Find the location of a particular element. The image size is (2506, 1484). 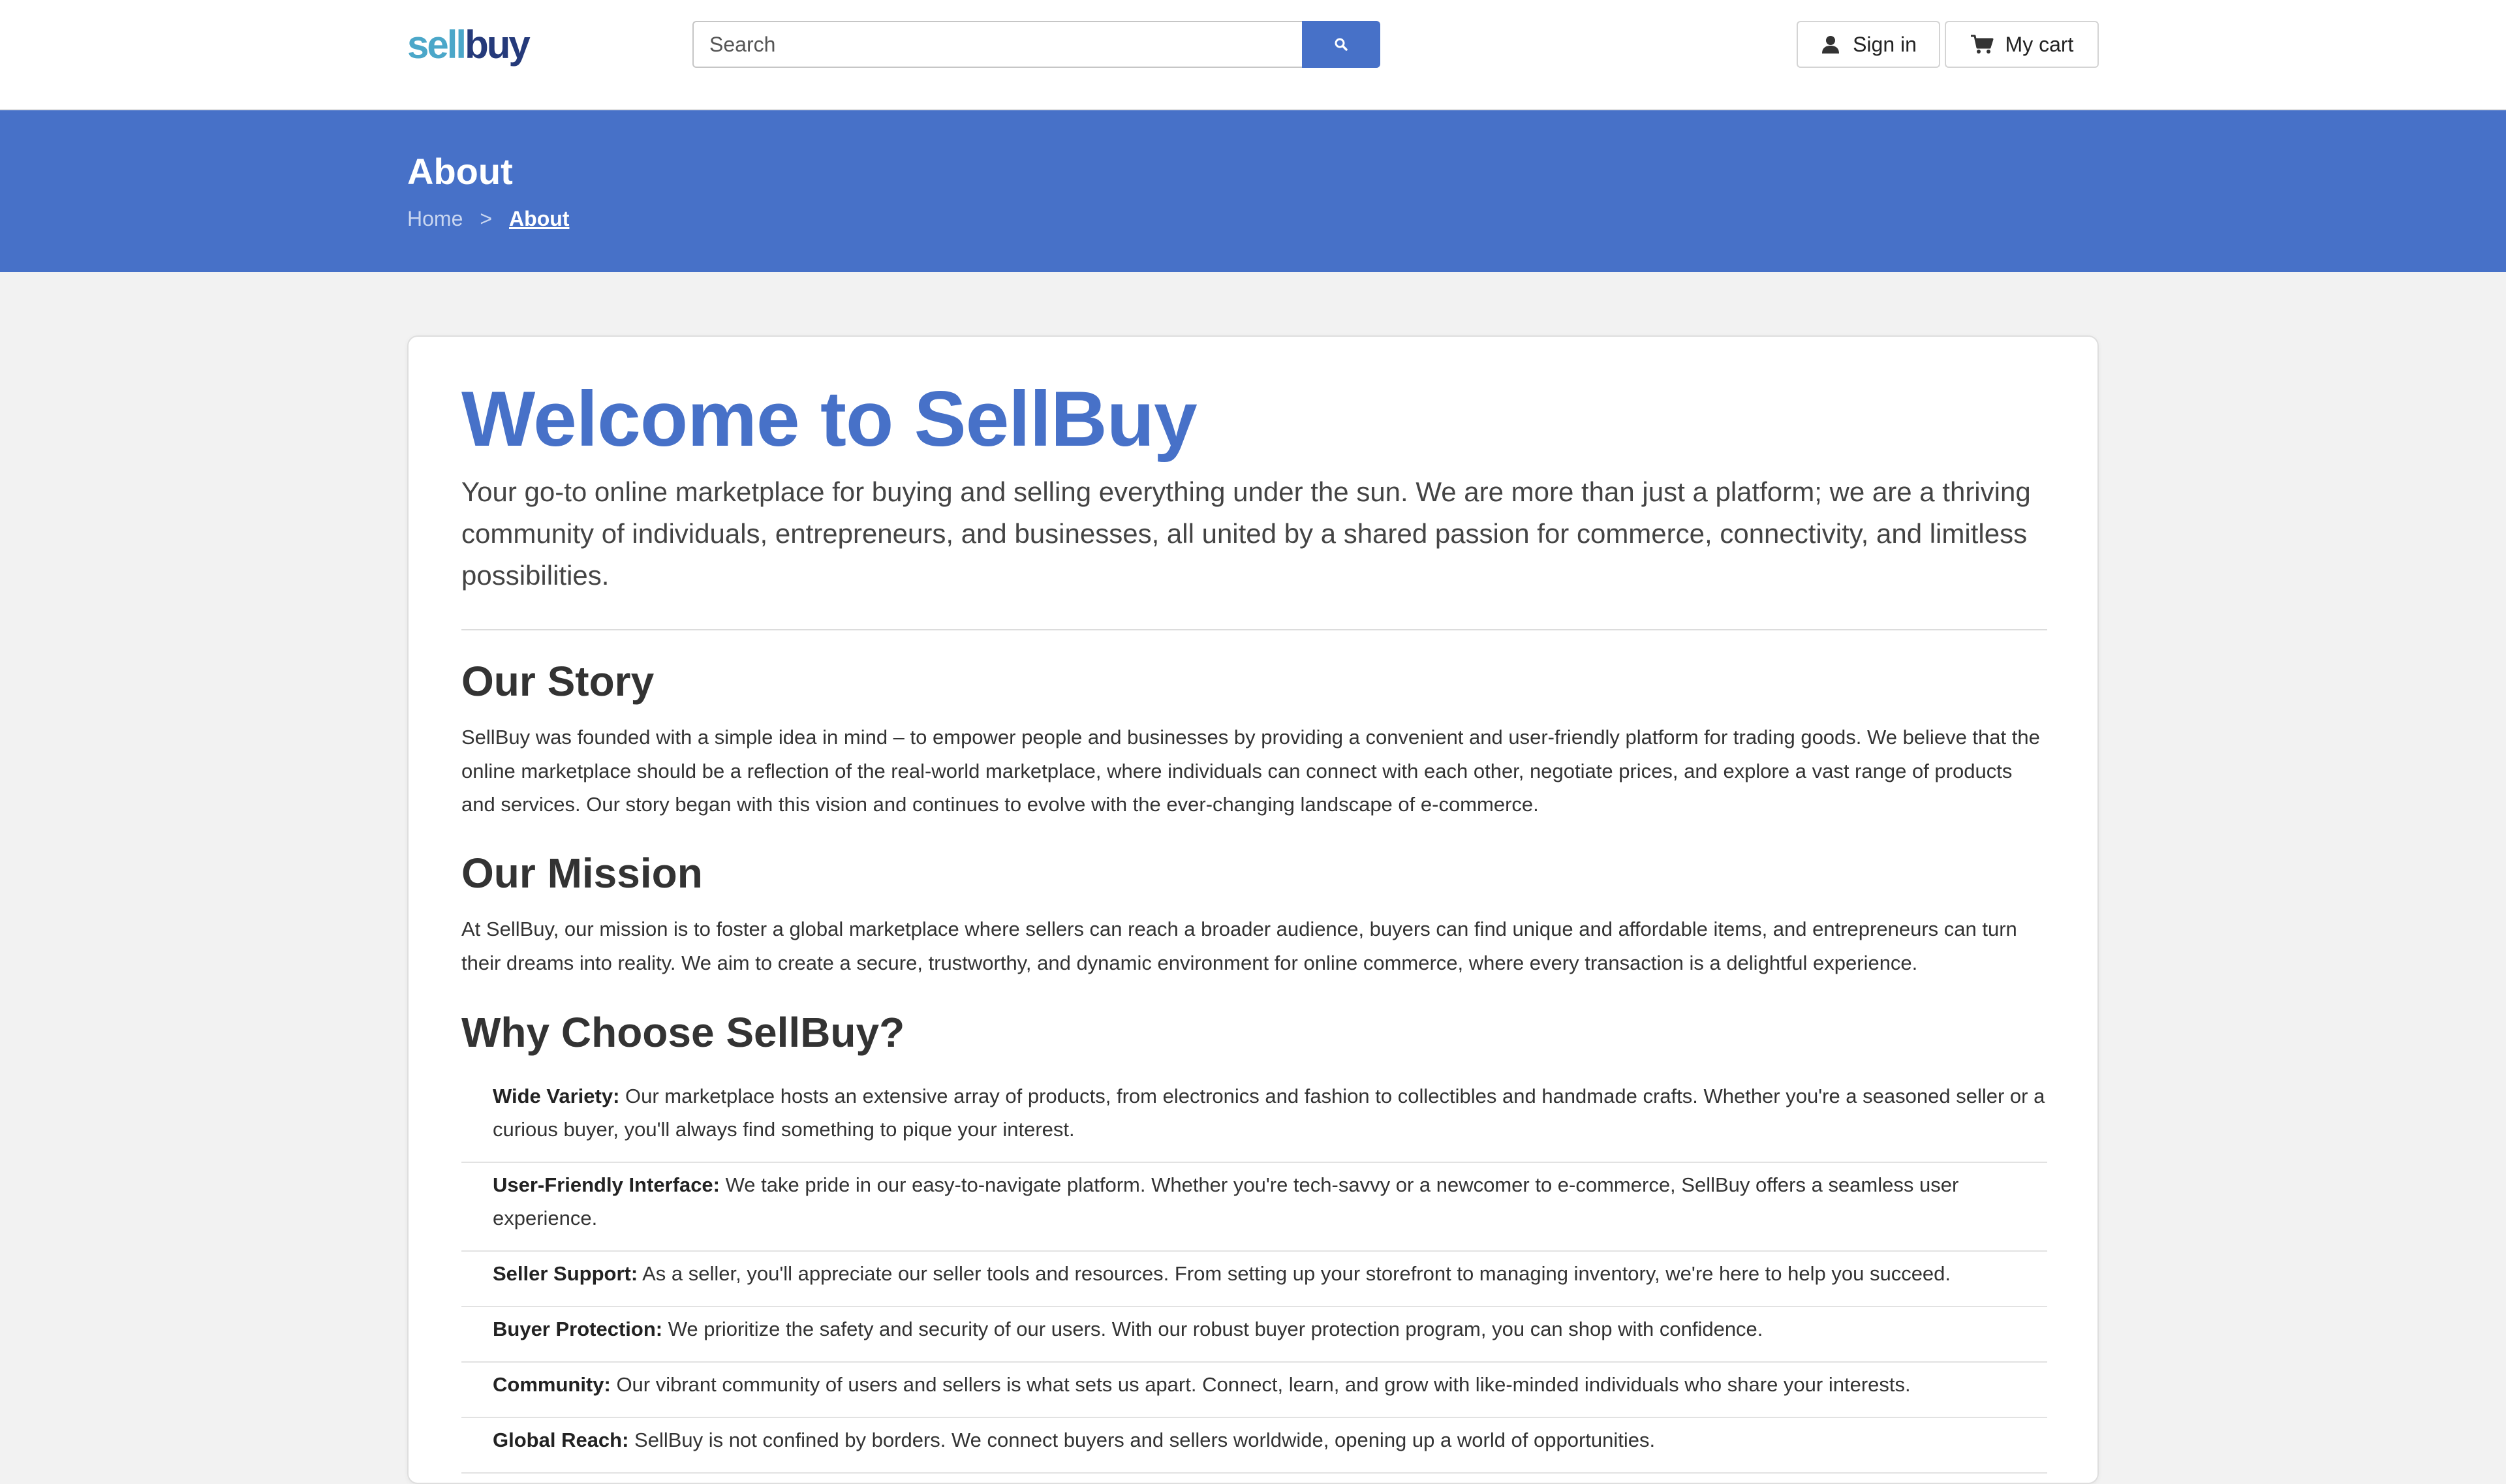

logo-buy-text: buy is located at coordinates (498, 45).